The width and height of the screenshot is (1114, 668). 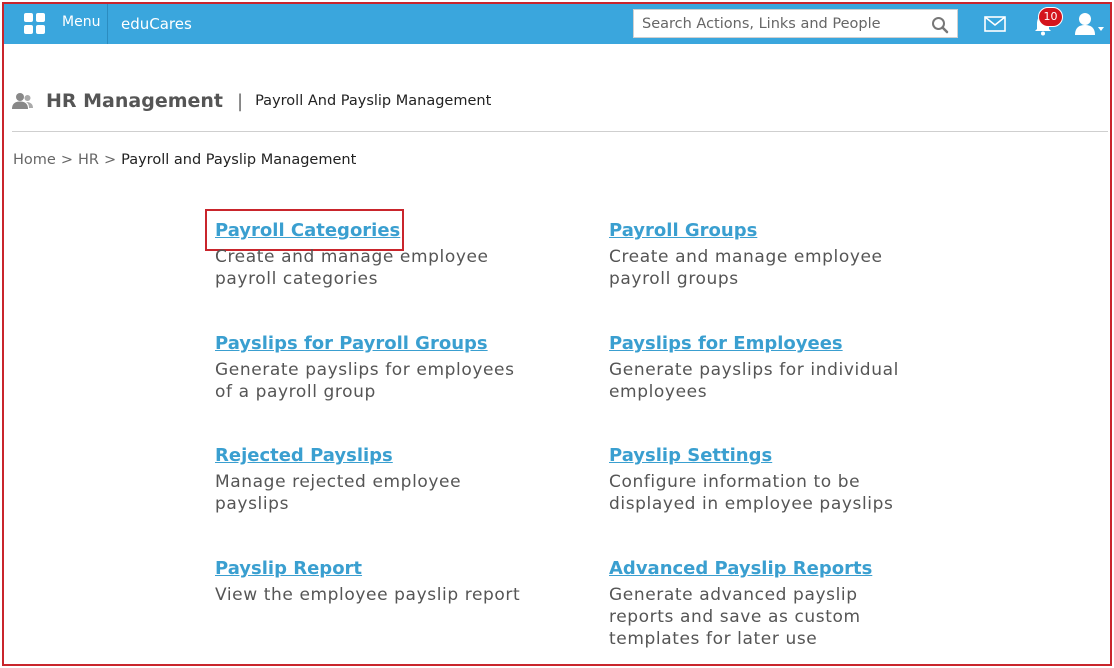 I want to click on search-icon, so click(x=940, y=25).